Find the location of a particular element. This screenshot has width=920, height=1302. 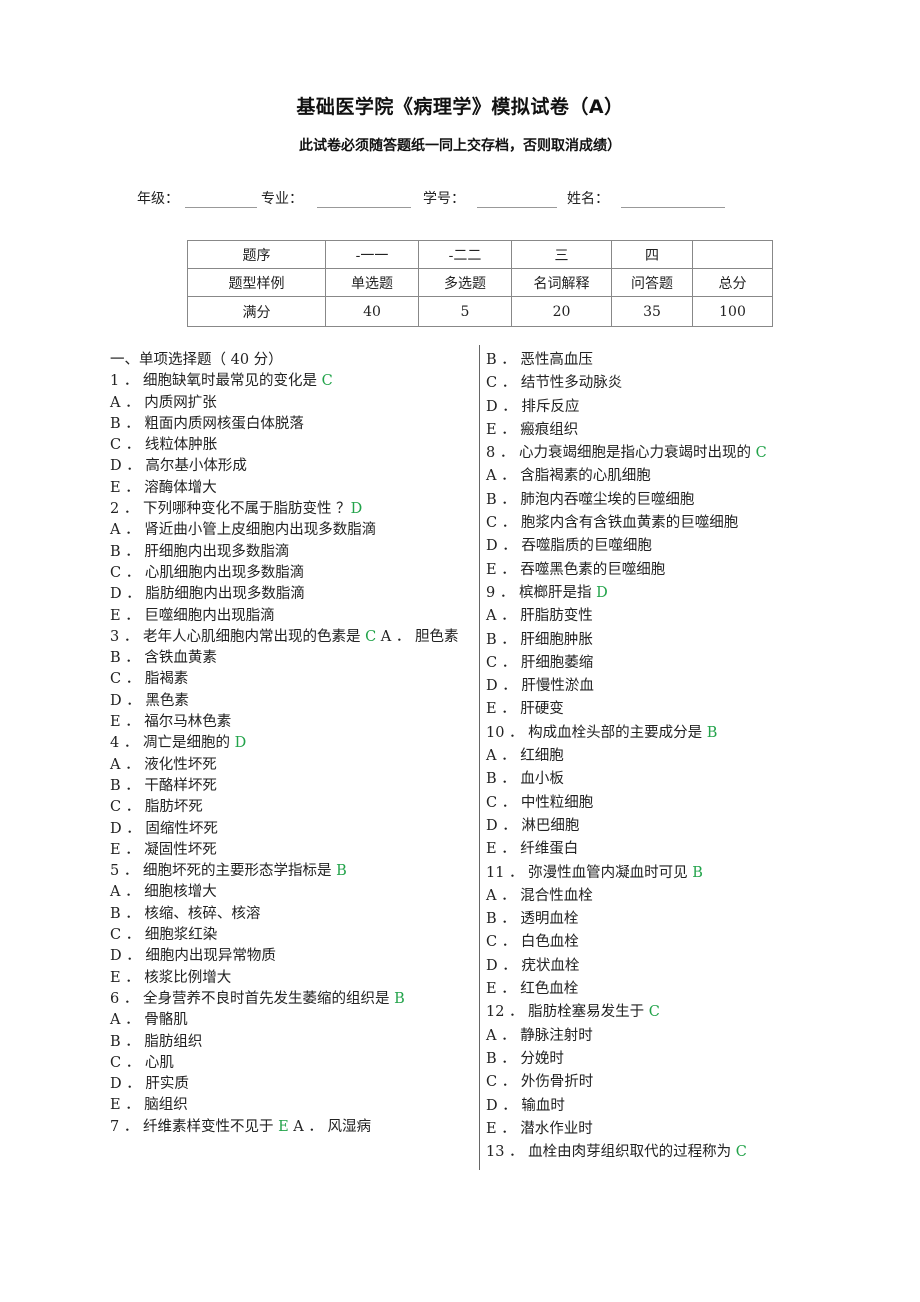

question-line: 7 ． 纤维素样变性不见于 E A ． 风湿病 is located at coordinates (290, 1127).